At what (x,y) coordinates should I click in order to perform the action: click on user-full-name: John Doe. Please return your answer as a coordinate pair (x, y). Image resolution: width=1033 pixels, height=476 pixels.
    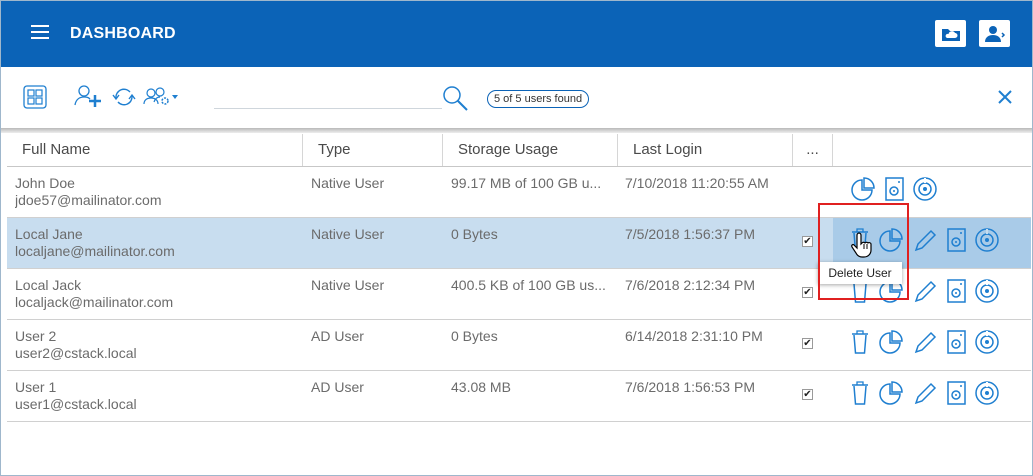
    Looking at the image, I should click on (45, 183).